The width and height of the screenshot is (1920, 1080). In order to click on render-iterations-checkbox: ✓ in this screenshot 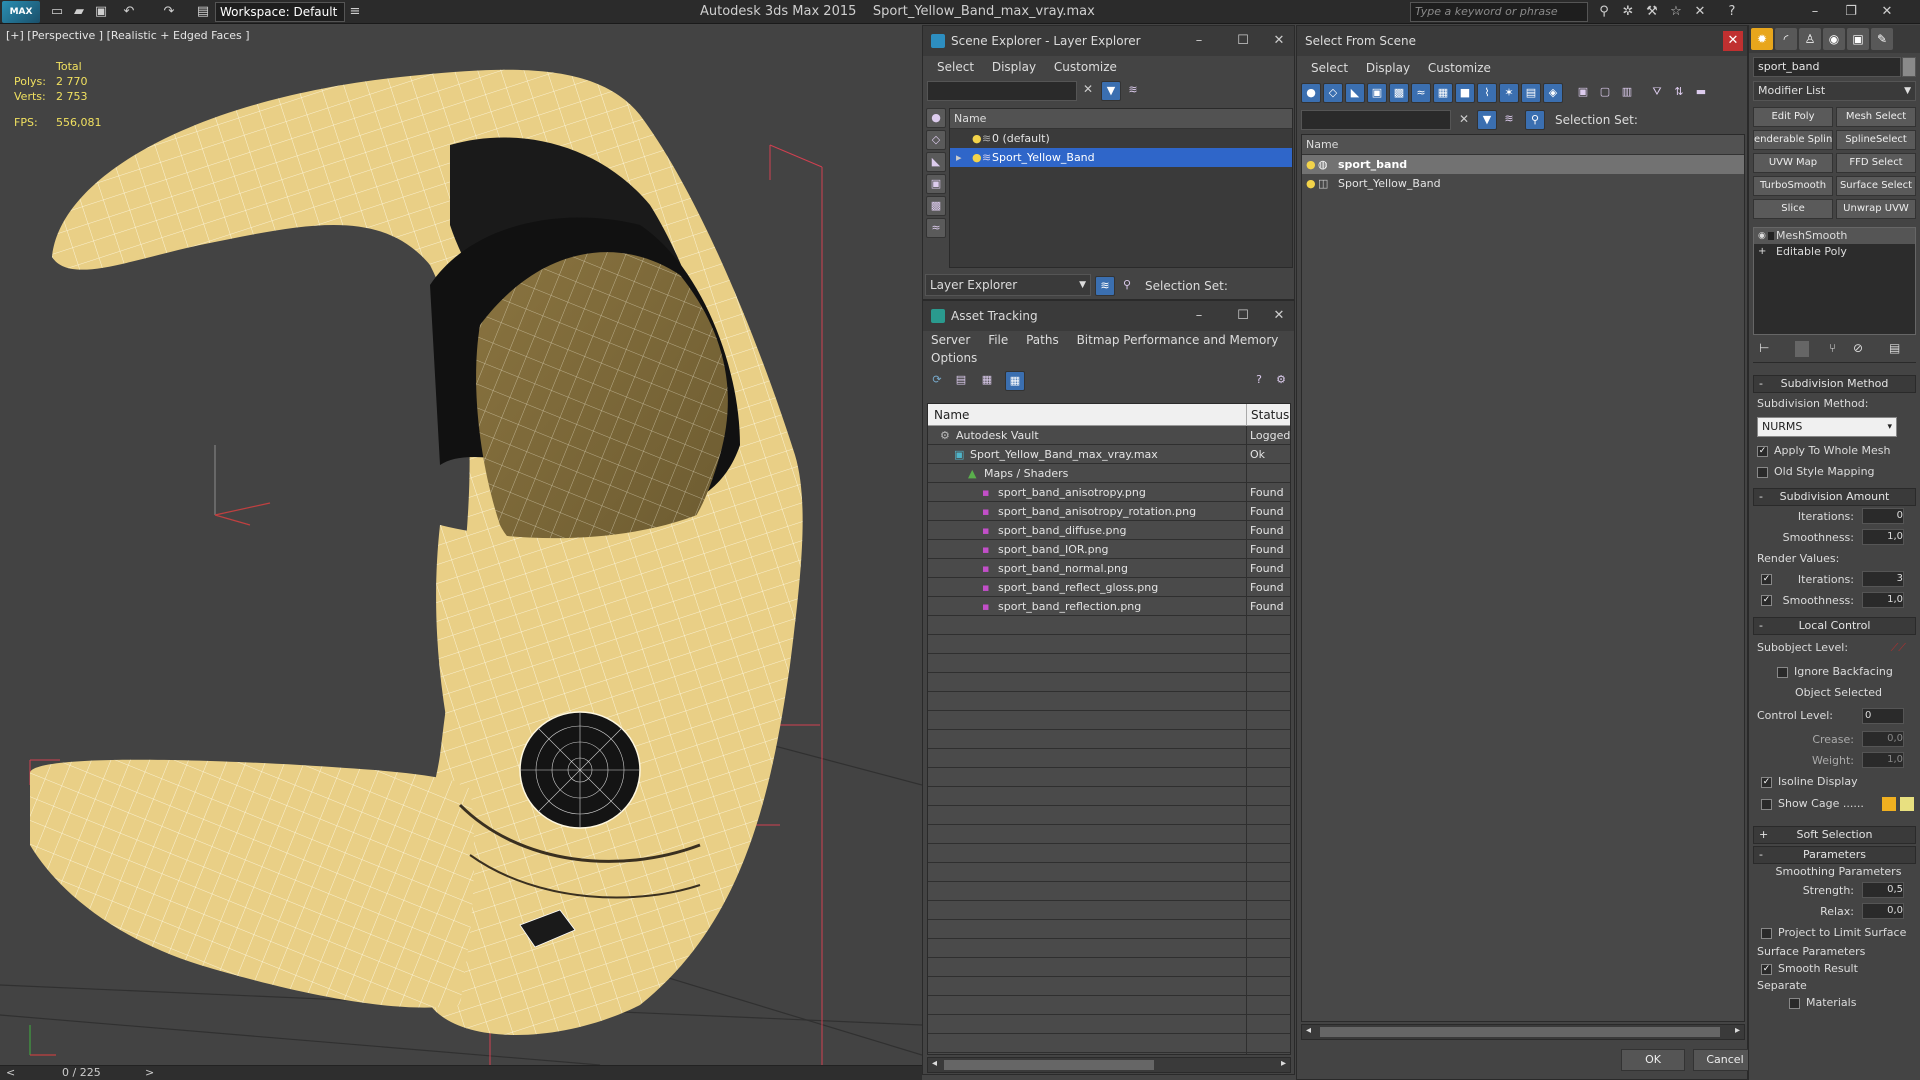, I will do `click(1766, 579)`.